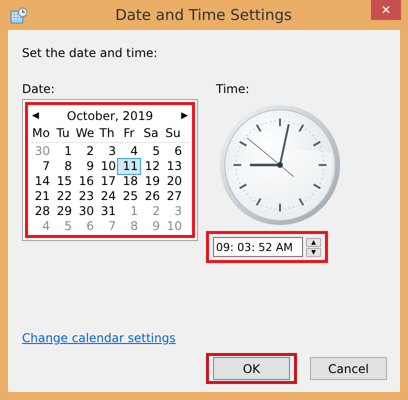 This screenshot has height=400, width=408. Describe the element at coordinates (85, 211) in the screenshot. I see `calendar-day: 30` at that location.